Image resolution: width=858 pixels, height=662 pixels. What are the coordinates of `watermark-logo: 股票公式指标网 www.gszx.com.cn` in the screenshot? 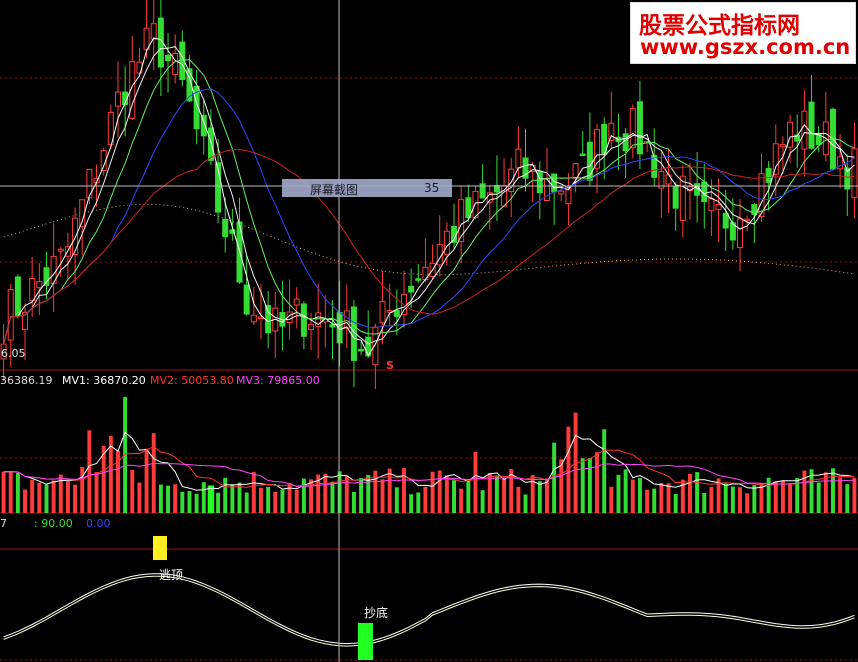 It's located at (743, 33).